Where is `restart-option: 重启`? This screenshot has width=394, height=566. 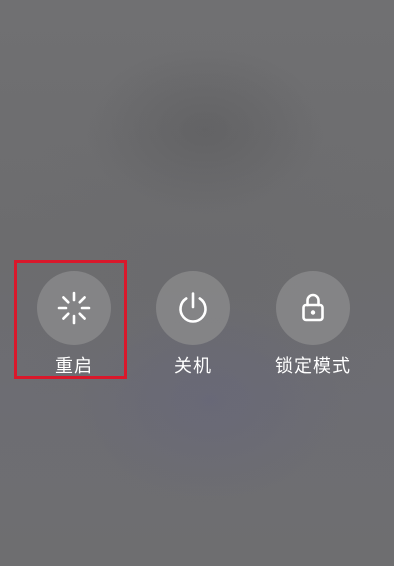
restart-option: 重启 is located at coordinates (74, 331).